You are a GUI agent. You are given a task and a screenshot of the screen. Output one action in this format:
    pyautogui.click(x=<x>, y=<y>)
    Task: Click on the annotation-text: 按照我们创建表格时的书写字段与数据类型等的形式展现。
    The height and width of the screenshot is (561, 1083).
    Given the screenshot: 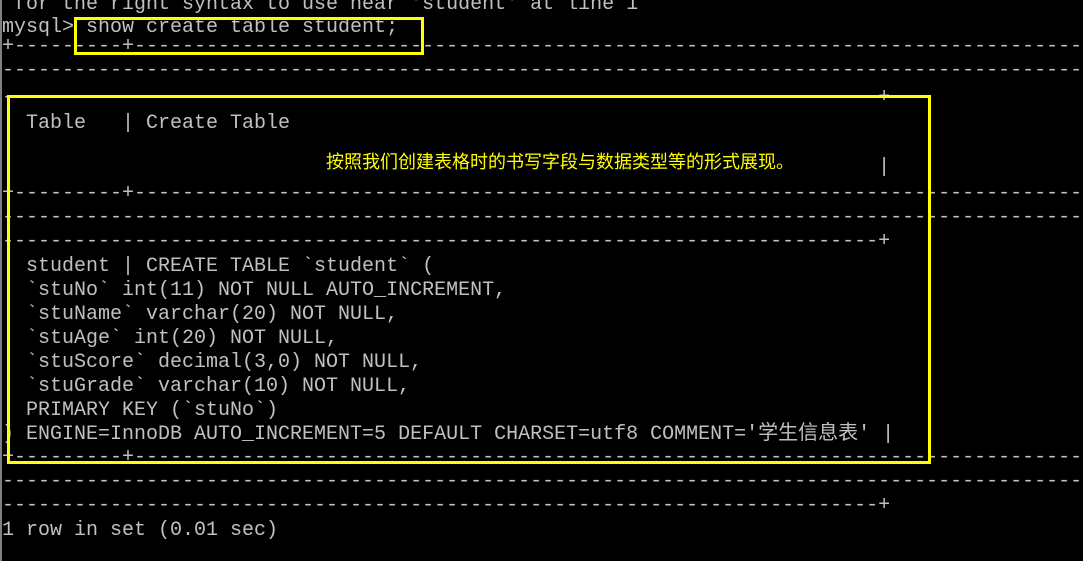 What is the action you would take?
    pyautogui.click(x=560, y=162)
    